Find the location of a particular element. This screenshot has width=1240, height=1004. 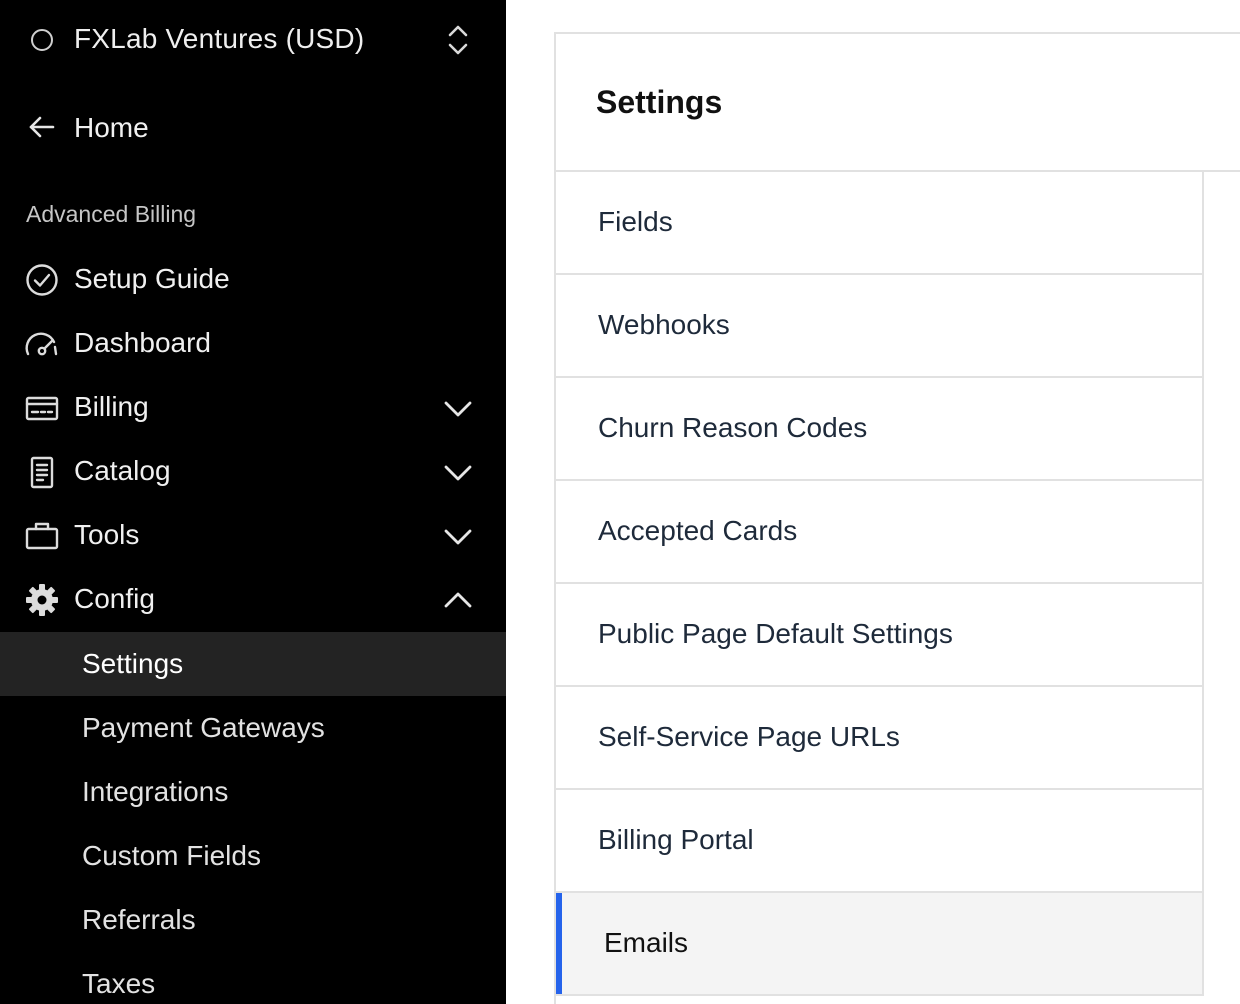

briefcase-icon is located at coordinates (42, 536).